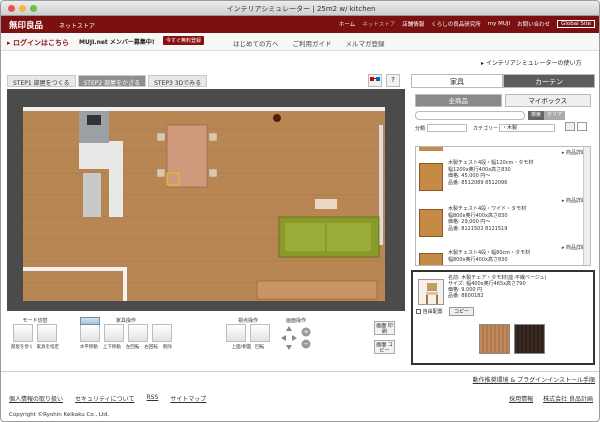  What do you see at coordinates (527, 128) in the screenshot?
I see `filter-select-2: ・木製` at bounding box center [527, 128].